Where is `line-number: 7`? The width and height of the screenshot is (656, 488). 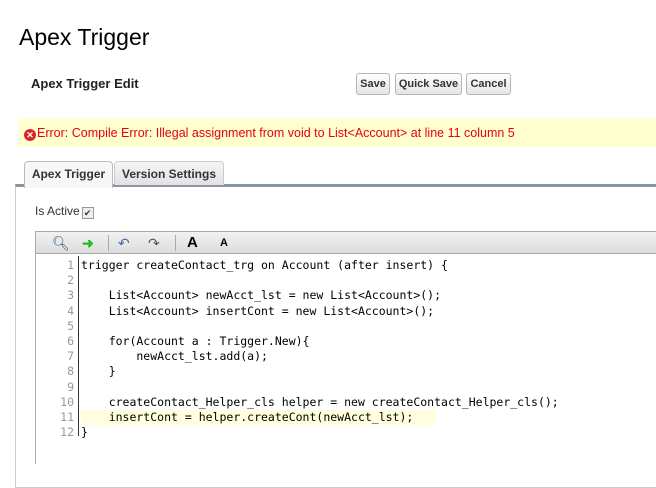 line-number: 7 is located at coordinates (70, 356).